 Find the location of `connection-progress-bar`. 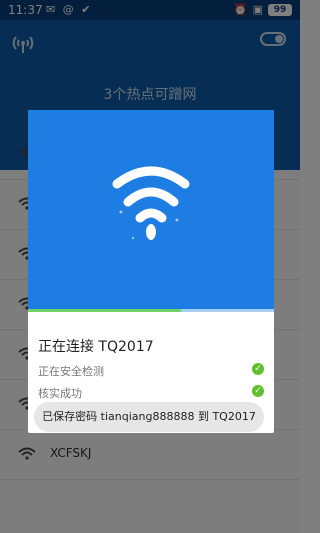

connection-progress-bar is located at coordinates (151, 310).